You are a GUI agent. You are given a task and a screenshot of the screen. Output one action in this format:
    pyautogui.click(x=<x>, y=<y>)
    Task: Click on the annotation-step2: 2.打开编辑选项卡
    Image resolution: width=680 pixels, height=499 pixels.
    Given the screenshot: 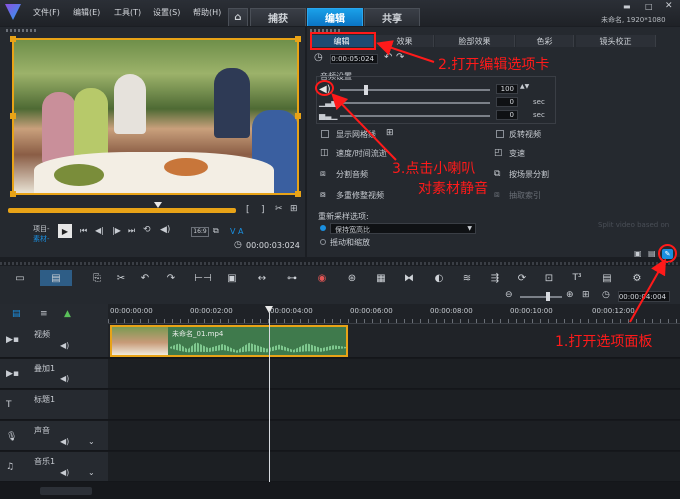 What is the action you would take?
    pyautogui.click(x=494, y=65)
    